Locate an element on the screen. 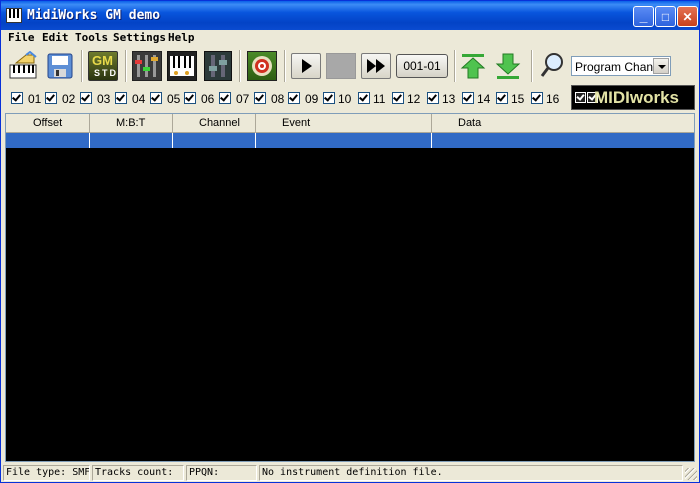  channel-label: 09 is located at coordinates (312, 99).